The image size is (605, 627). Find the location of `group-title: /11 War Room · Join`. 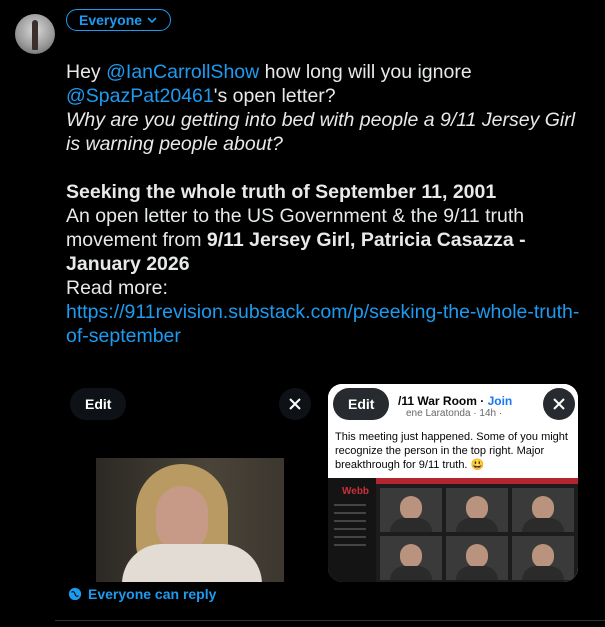

group-title: /11 War Room · Join is located at coordinates (455, 401).